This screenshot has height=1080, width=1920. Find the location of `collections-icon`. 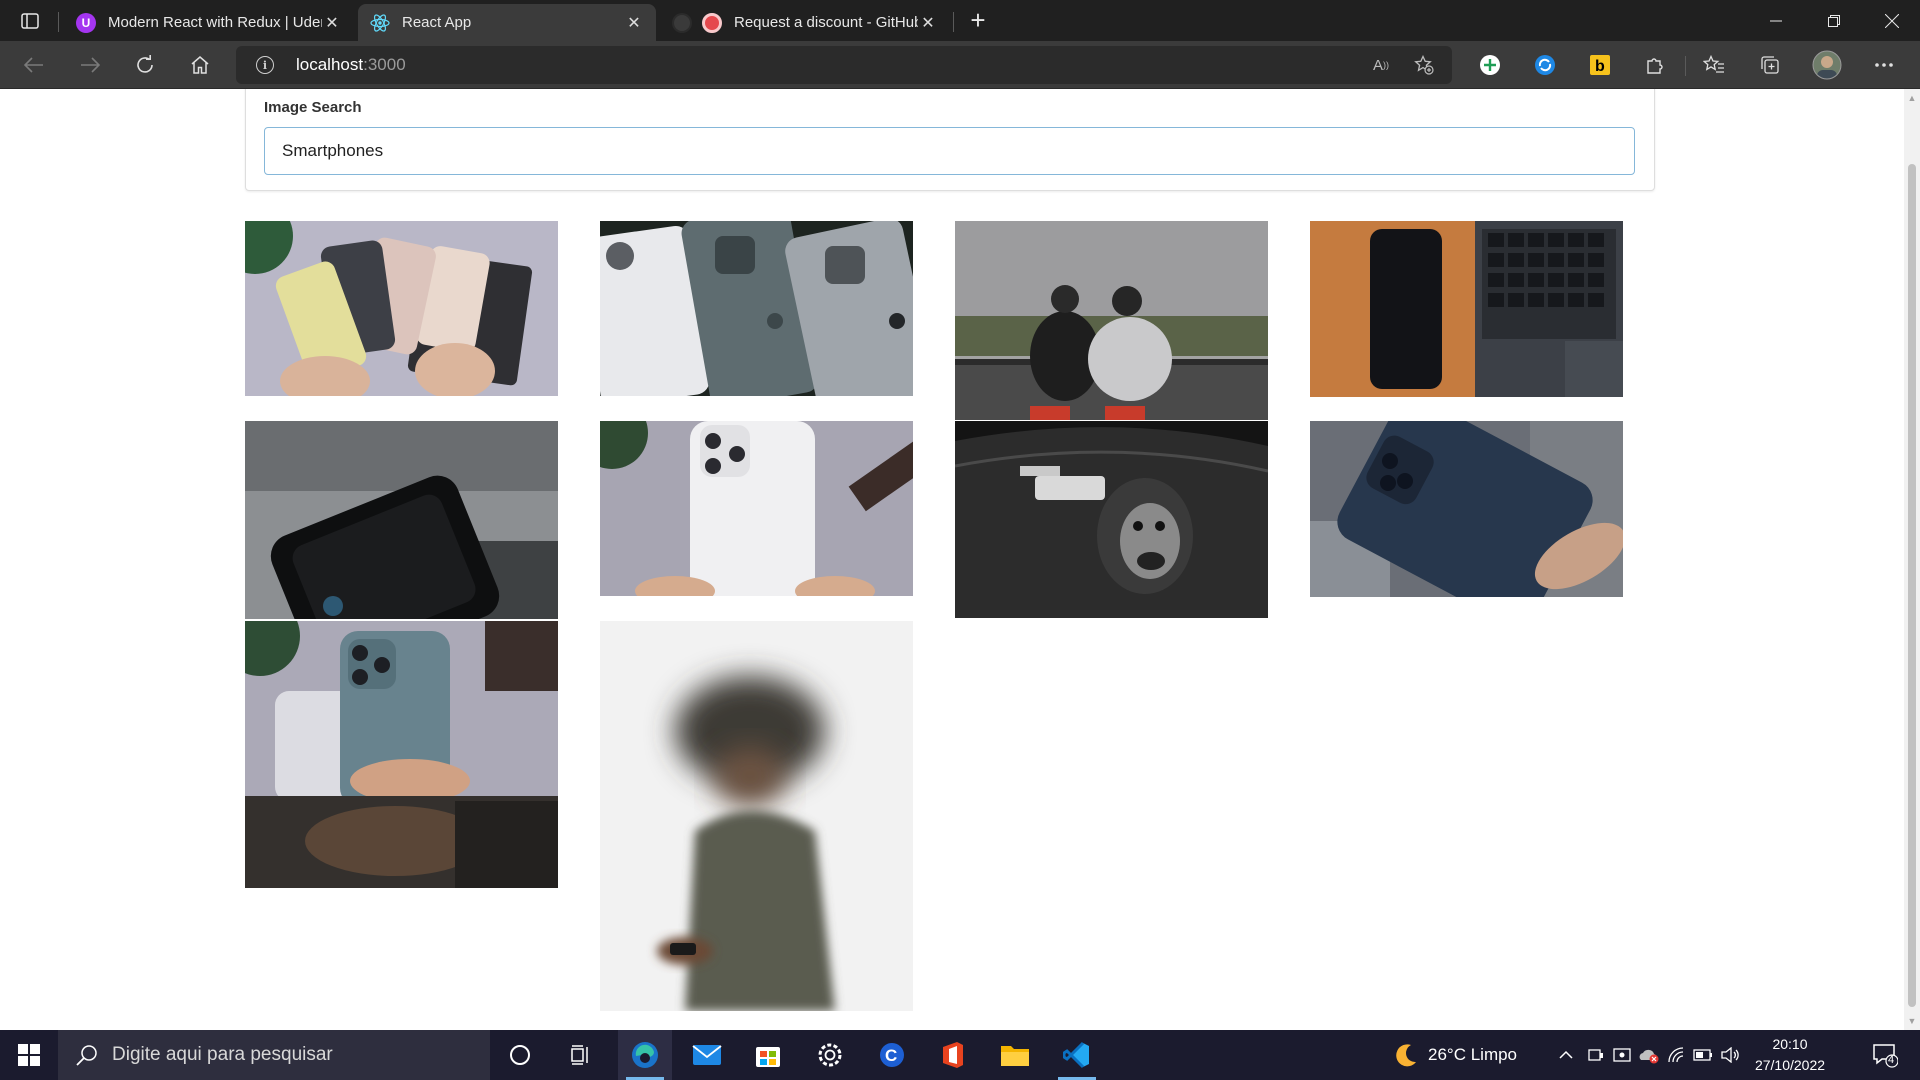

collections-icon is located at coordinates (1770, 65).